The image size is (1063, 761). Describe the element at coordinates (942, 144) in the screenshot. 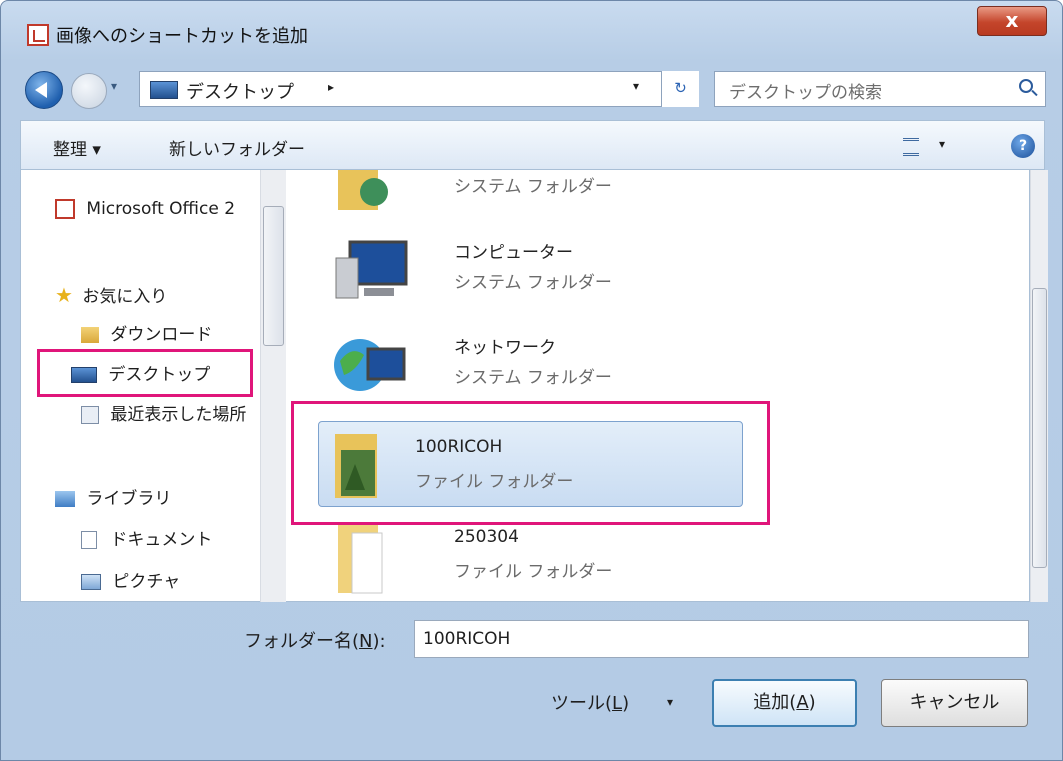

I see `view-dropdown-icon: ▾` at that location.